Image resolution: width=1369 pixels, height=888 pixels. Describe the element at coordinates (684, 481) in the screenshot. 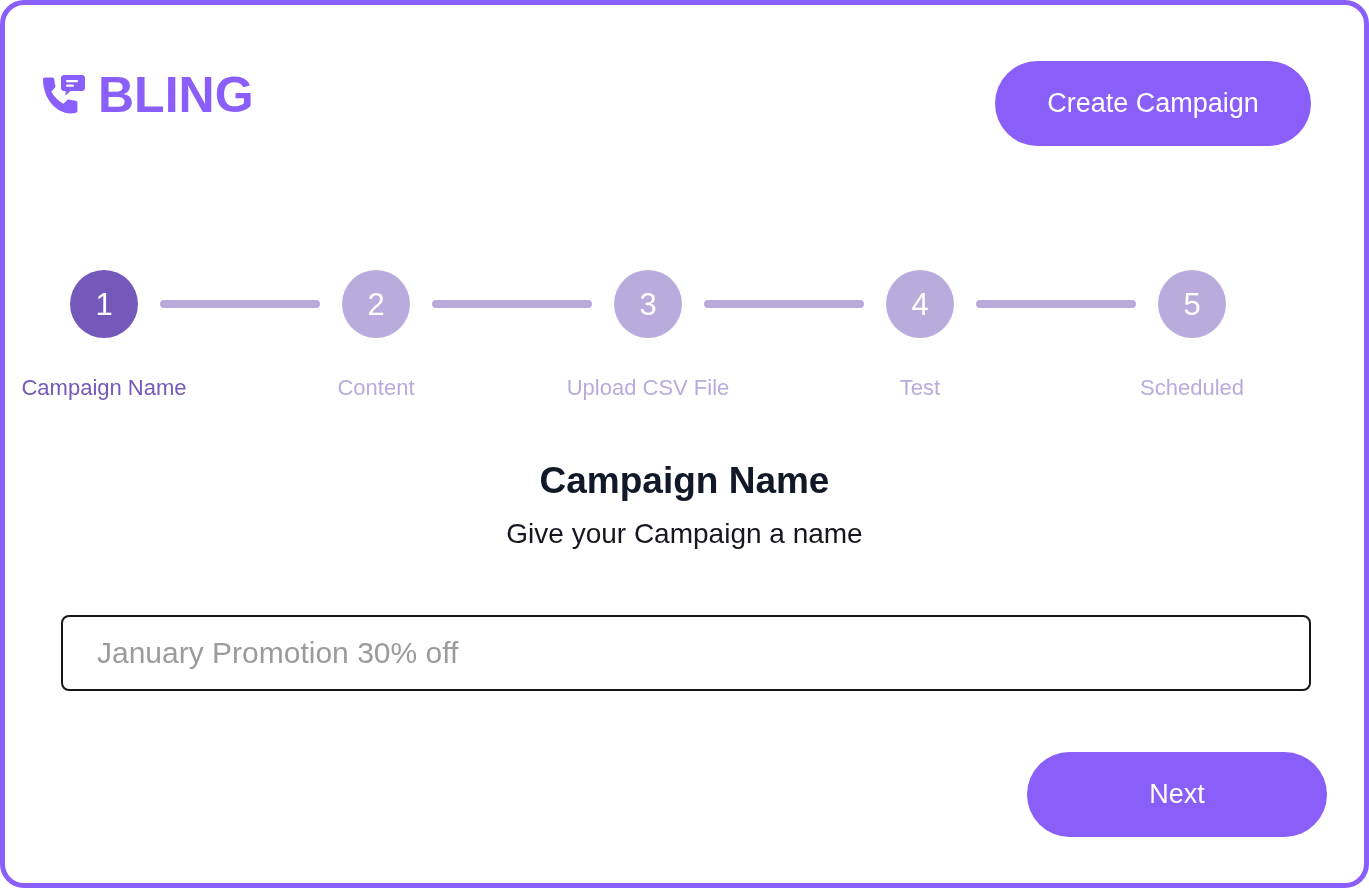

I see `section-title: Campaign Name` at that location.